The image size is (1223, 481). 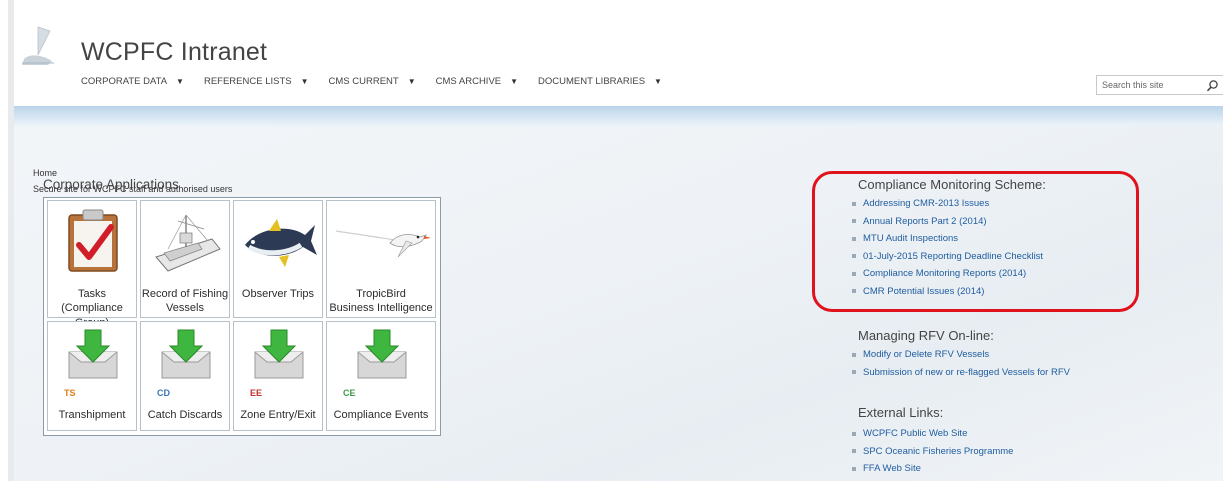 I want to click on nav-reference-lists: REFERENCE LISTS ▼, so click(x=256, y=81).